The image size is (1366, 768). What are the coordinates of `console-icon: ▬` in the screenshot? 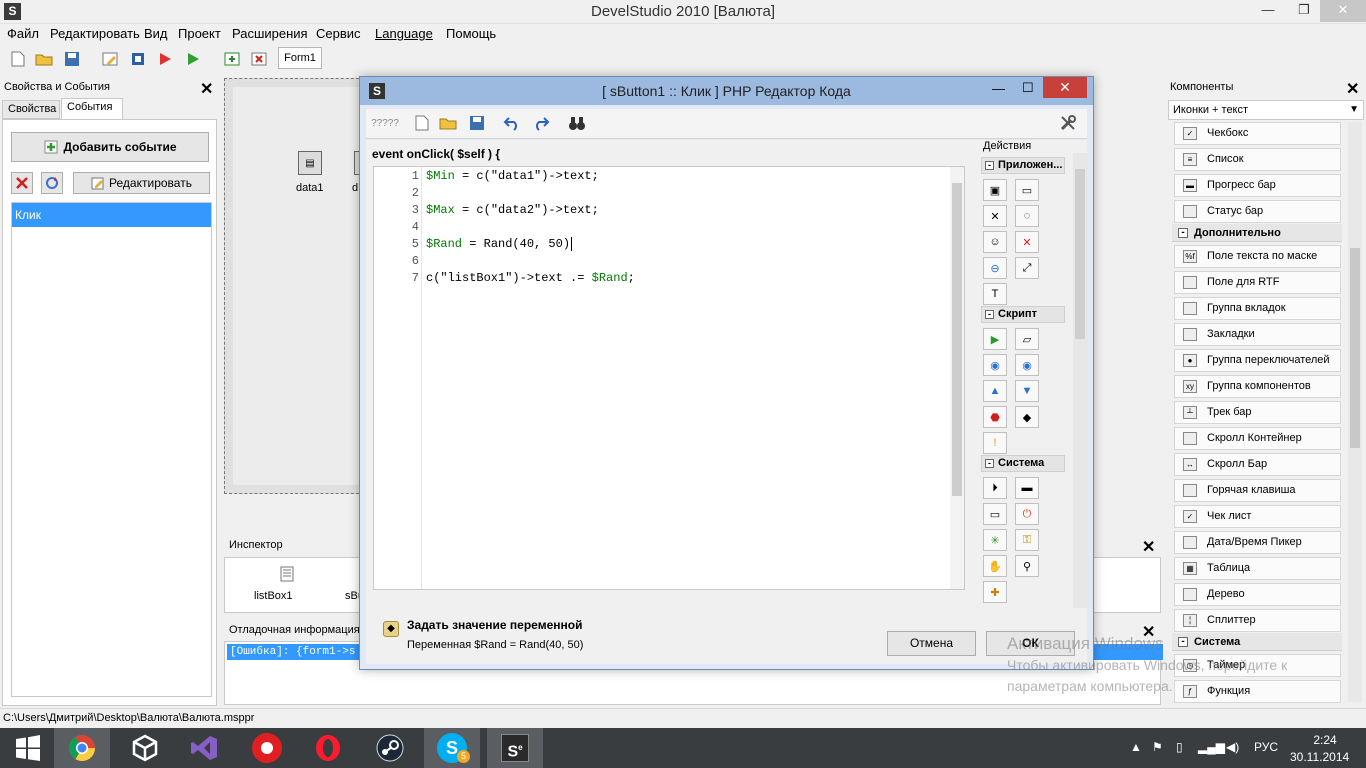 It's located at (1027, 488).